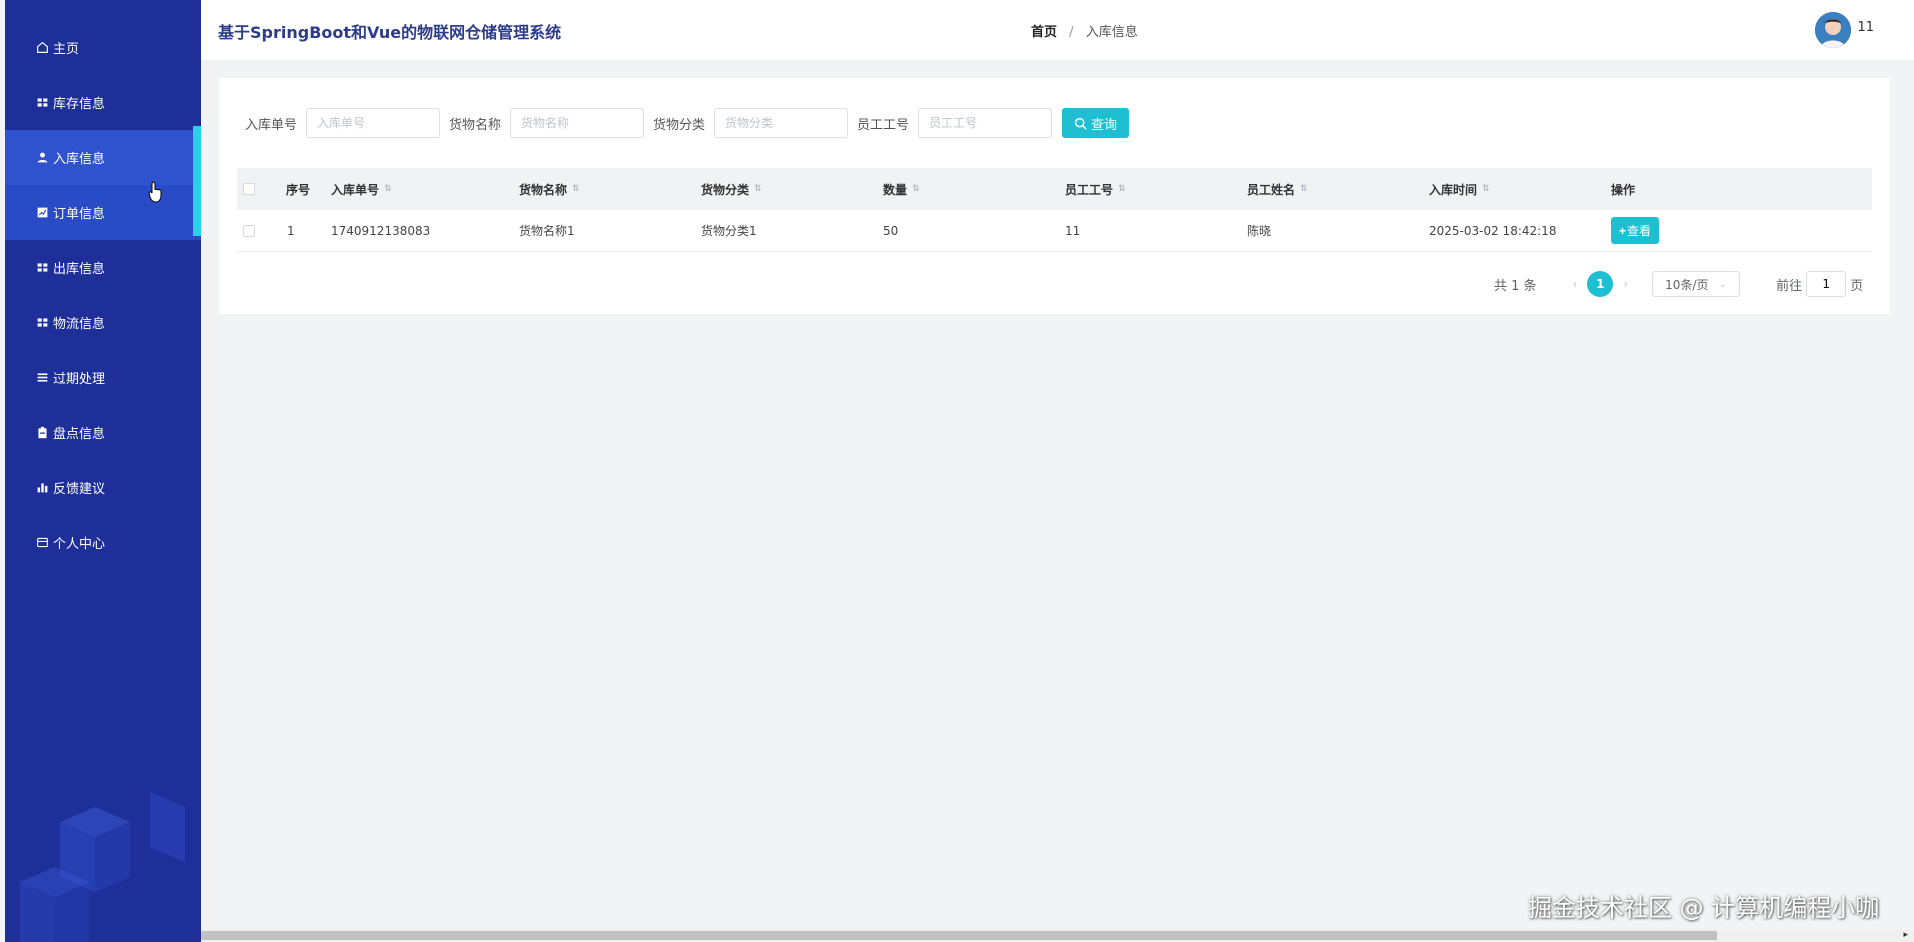 The image size is (1914, 942). Describe the element at coordinates (1515, 286) in the screenshot. I see `pagination-total: 共 1 条` at that location.